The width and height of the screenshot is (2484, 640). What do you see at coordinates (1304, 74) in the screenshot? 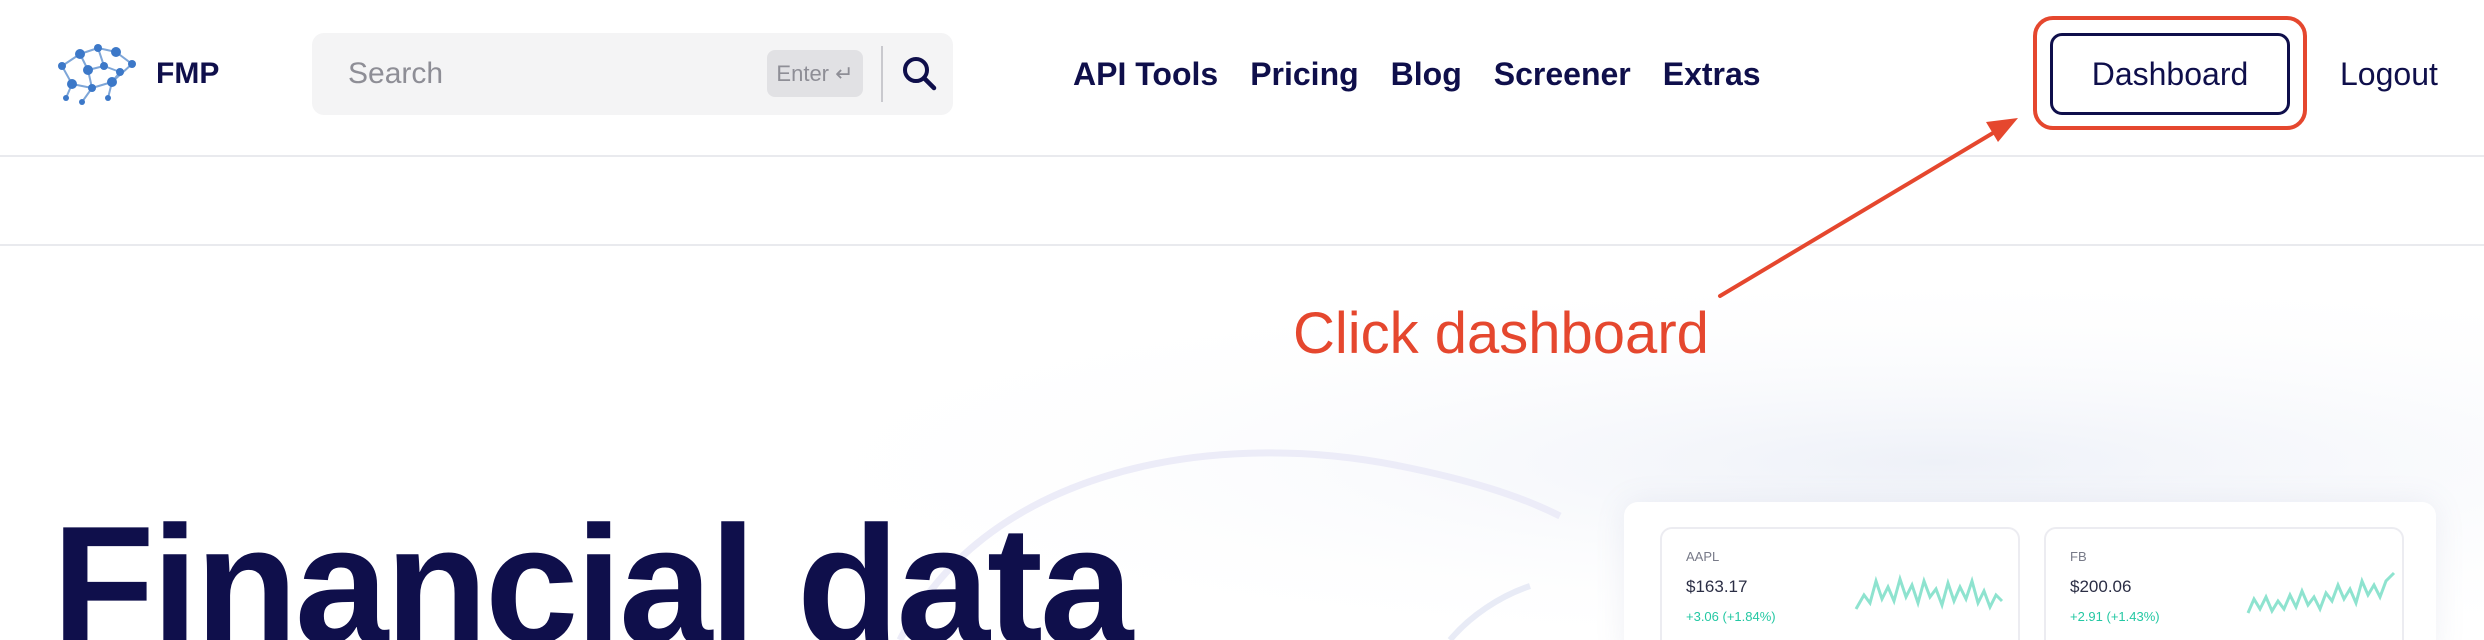
I see `nav-pricing: Pricing` at bounding box center [1304, 74].